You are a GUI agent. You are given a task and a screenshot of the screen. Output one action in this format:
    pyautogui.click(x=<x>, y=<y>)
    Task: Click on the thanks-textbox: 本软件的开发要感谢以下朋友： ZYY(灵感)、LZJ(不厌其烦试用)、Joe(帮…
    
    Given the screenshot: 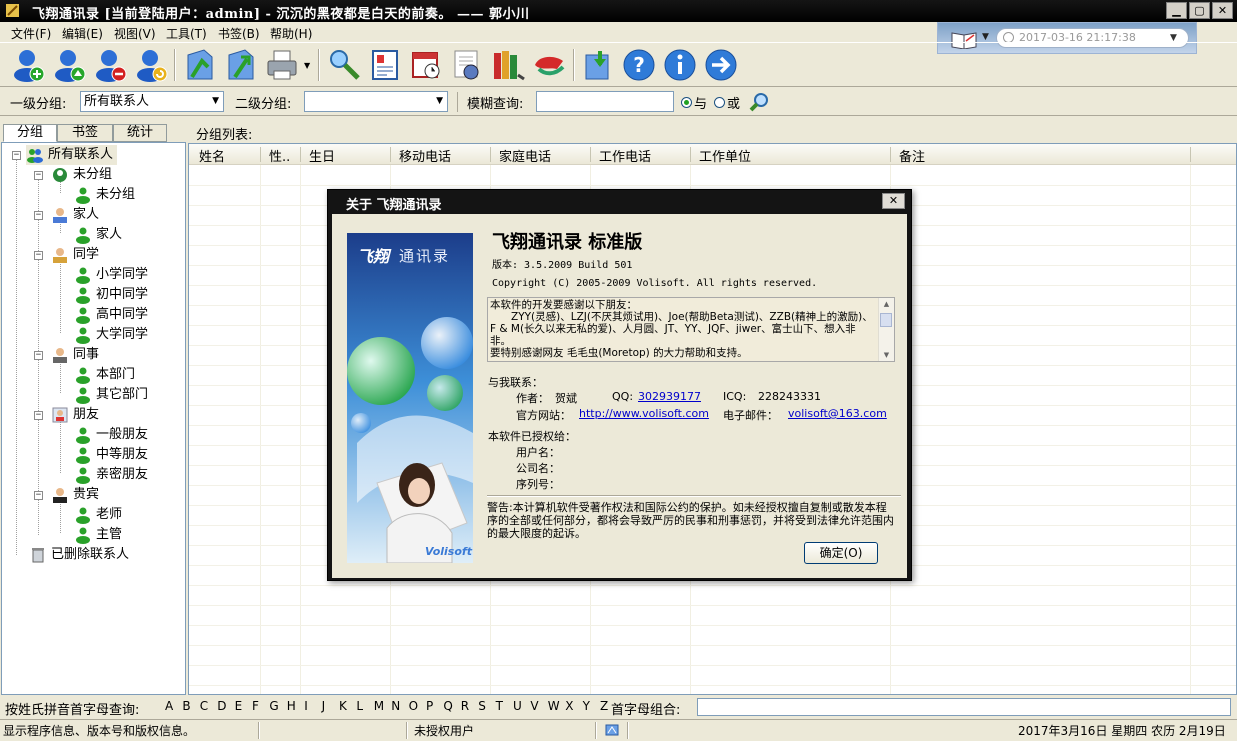 What is the action you would take?
    pyautogui.click(x=691, y=329)
    